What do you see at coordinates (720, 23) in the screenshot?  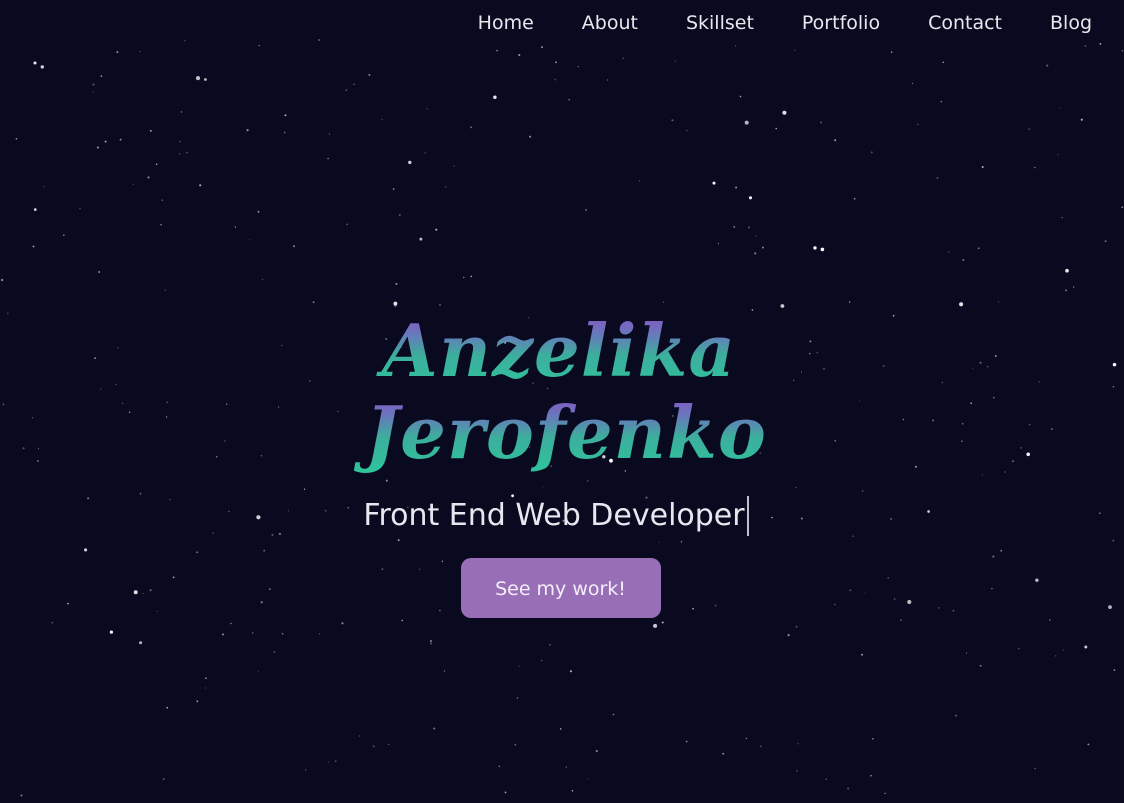 I see `nav-item-skillset: Skillset` at bounding box center [720, 23].